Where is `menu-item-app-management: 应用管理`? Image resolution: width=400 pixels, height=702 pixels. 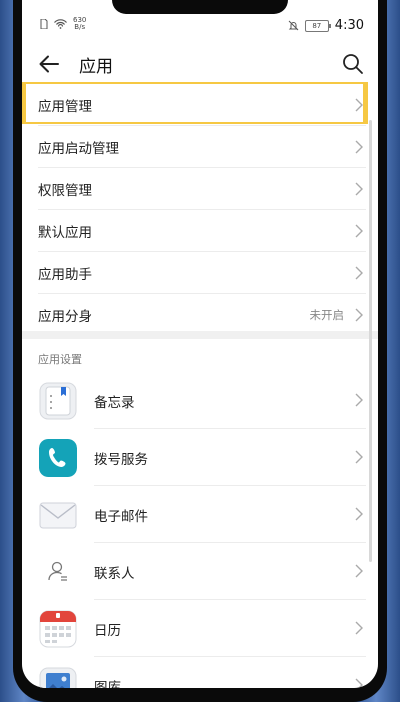 menu-item-app-management: 应用管理 is located at coordinates (202, 105).